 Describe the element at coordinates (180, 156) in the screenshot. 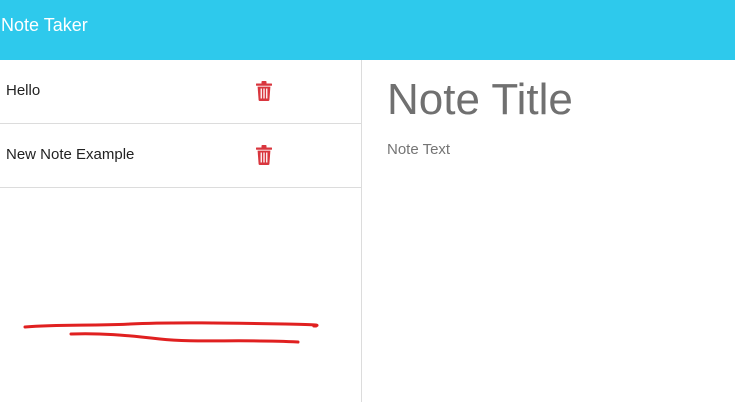

I see `list-item-note: New Note Example` at that location.